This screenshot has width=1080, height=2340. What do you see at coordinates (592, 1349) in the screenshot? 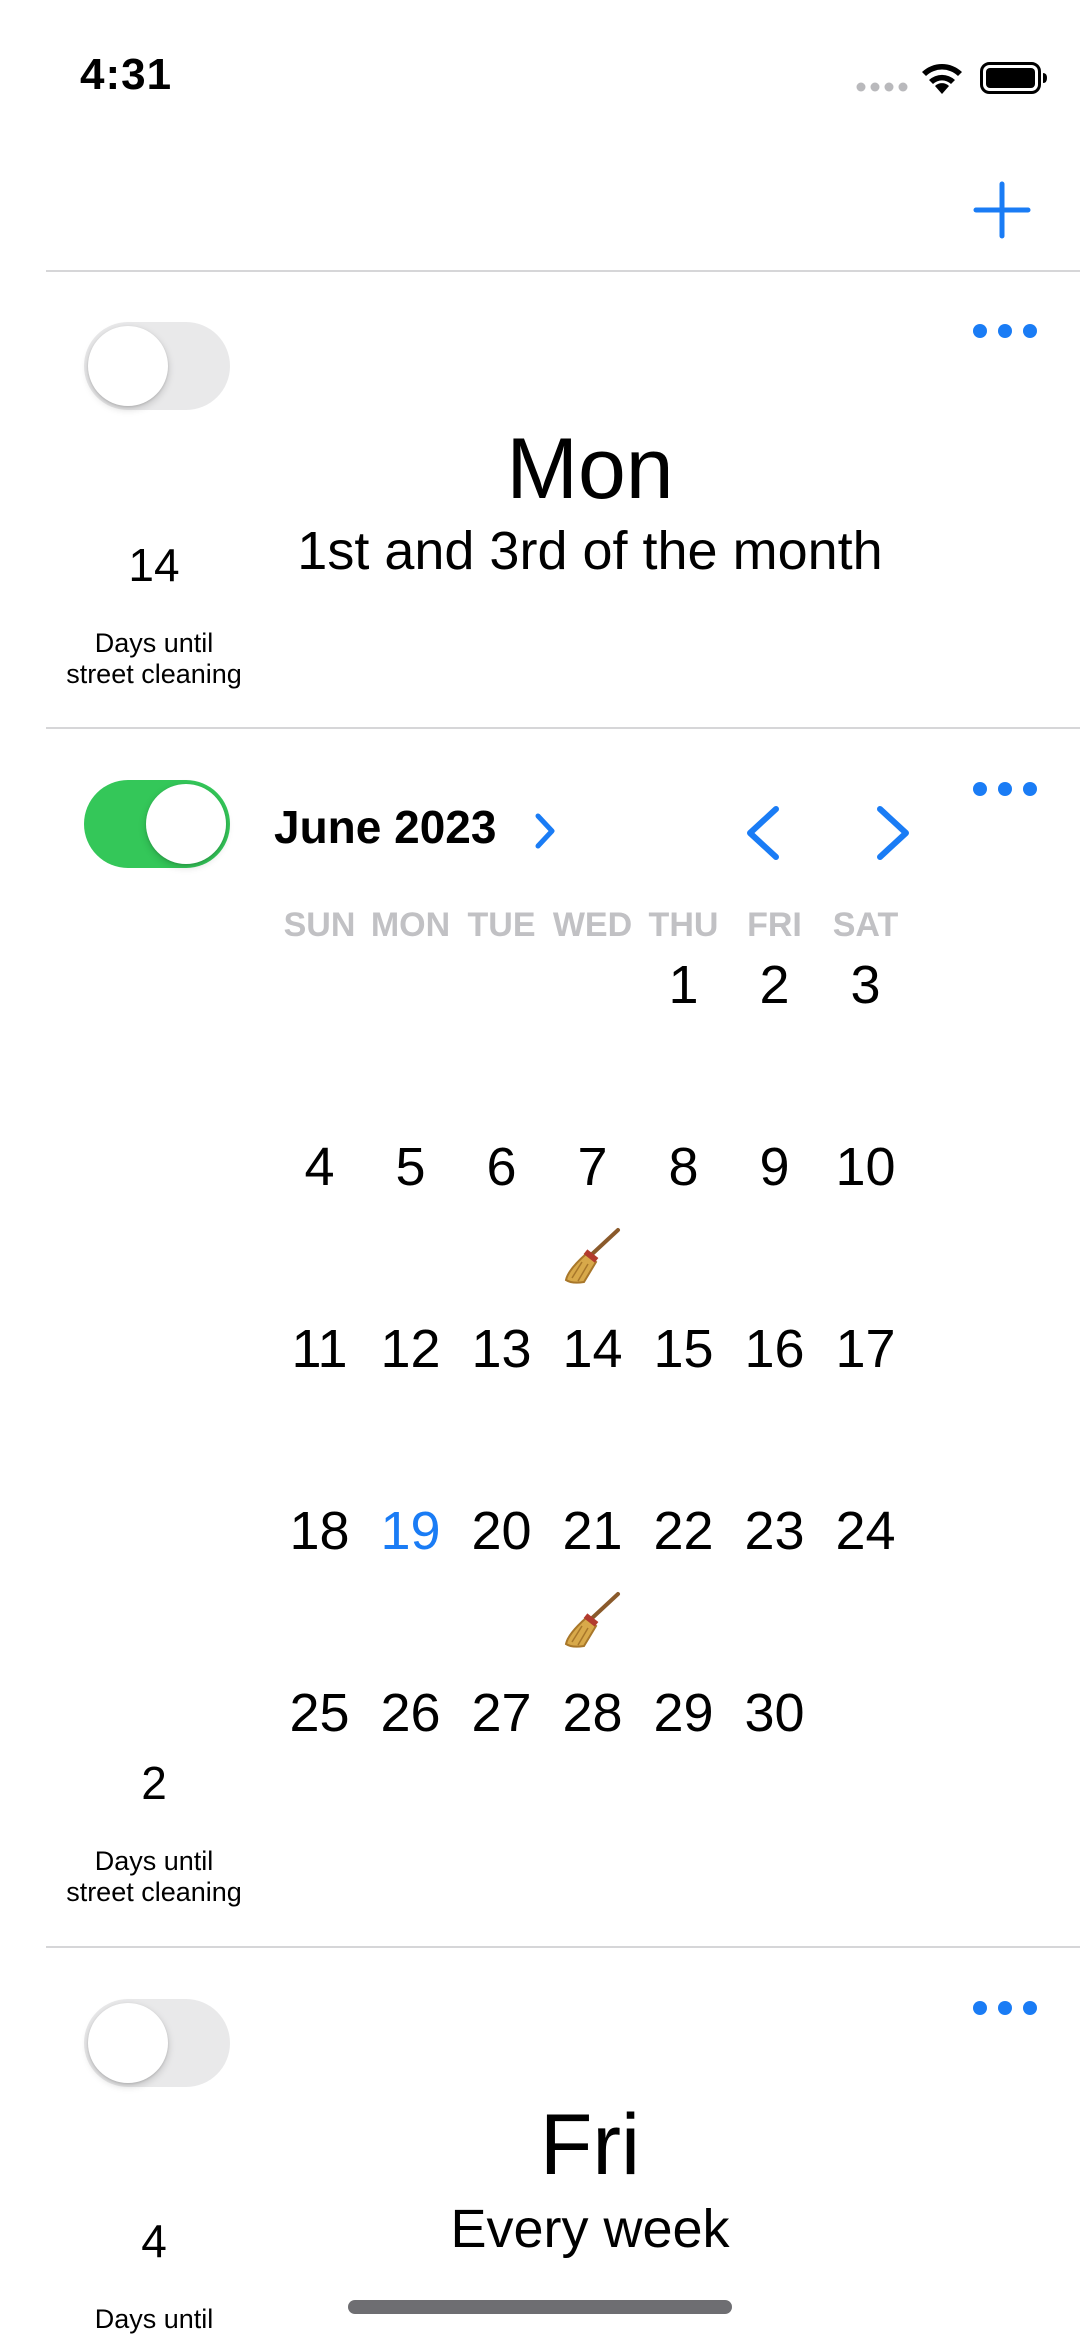
I see `calendar-day: 14` at bounding box center [592, 1349].